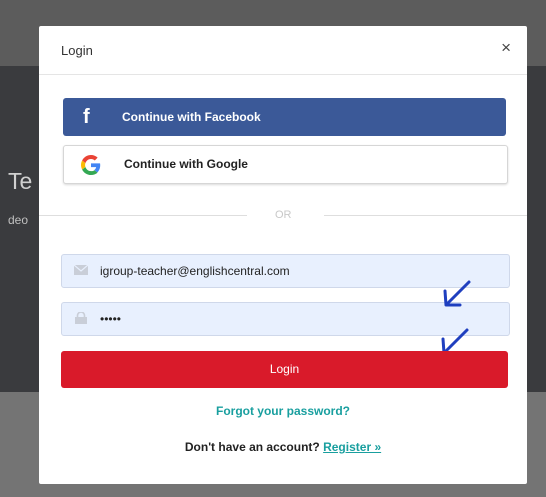 The height and width of the screenshot is (497, 546). What do you see at coordinates (186, 164) in the screenshot?
I see `google-button-label: Continue with Google` at bounding box center [186, 164].